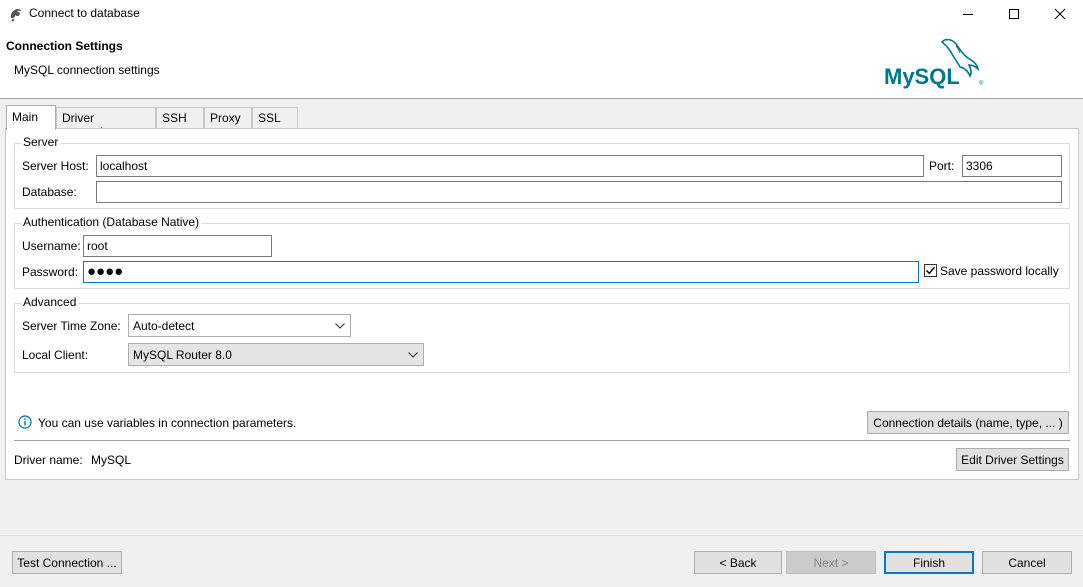 The image size is (1083, 587). I want to click on close-icon, so click(1060, 14).